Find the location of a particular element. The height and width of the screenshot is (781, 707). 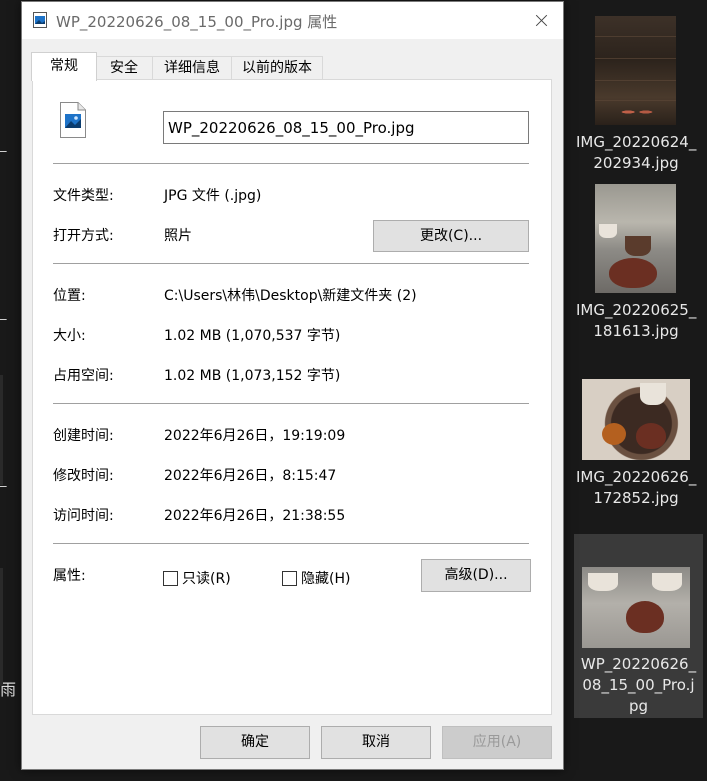

size-on-disk-value: 1.02 MB (1,073,152 字节) is located at coordinates (252, 376).